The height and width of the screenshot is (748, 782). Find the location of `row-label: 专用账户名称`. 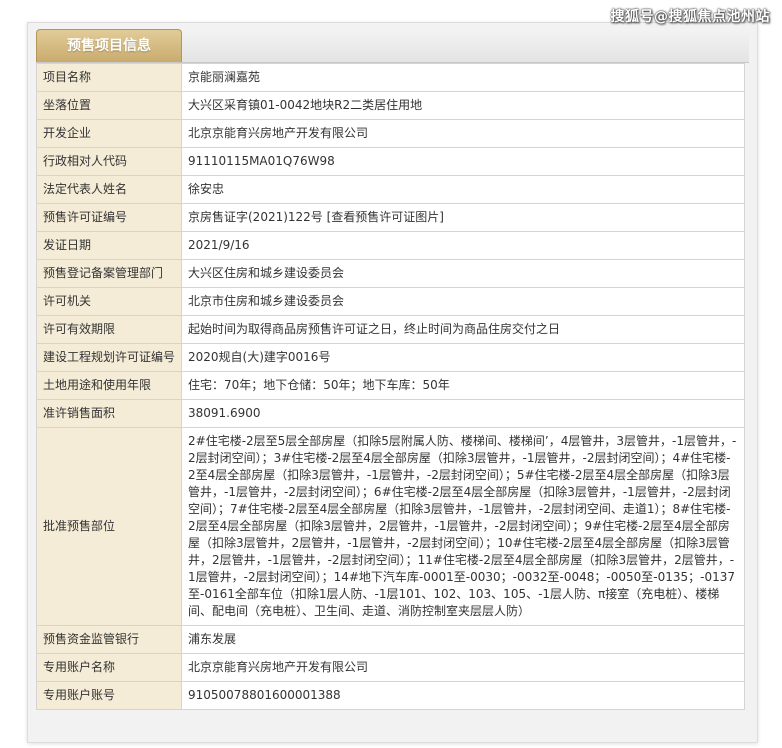

row-label: 专用账户名称 is located at coordinates (109, 667).